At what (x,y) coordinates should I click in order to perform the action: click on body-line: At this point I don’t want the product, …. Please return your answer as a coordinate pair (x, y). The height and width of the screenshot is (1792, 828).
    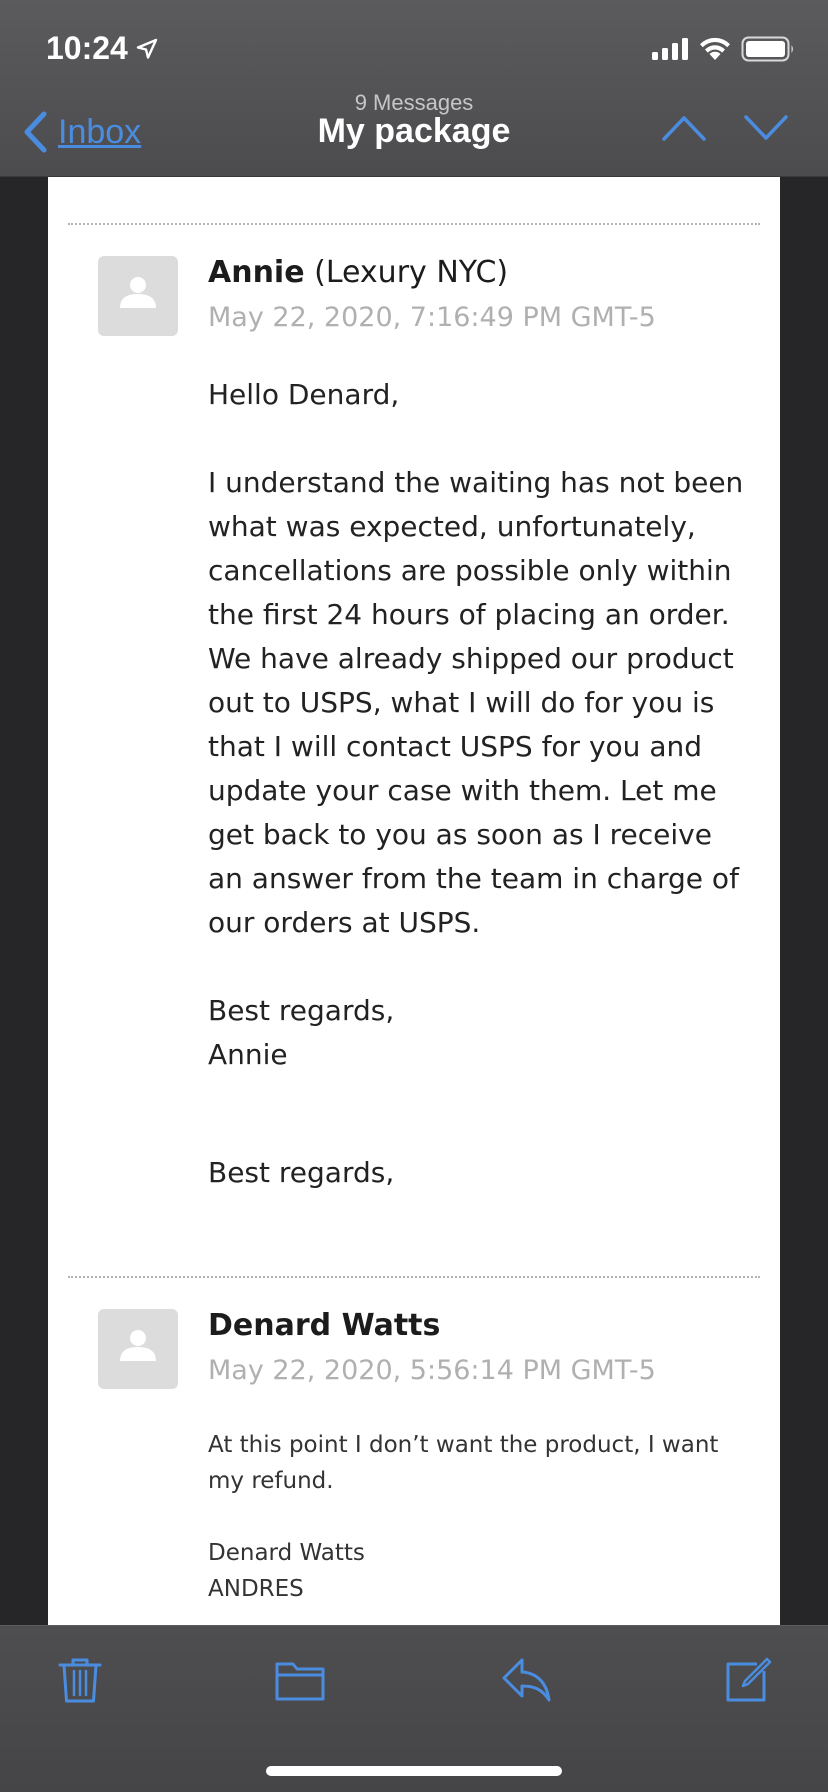
    Looking at the image, I should click on (463, 1445).